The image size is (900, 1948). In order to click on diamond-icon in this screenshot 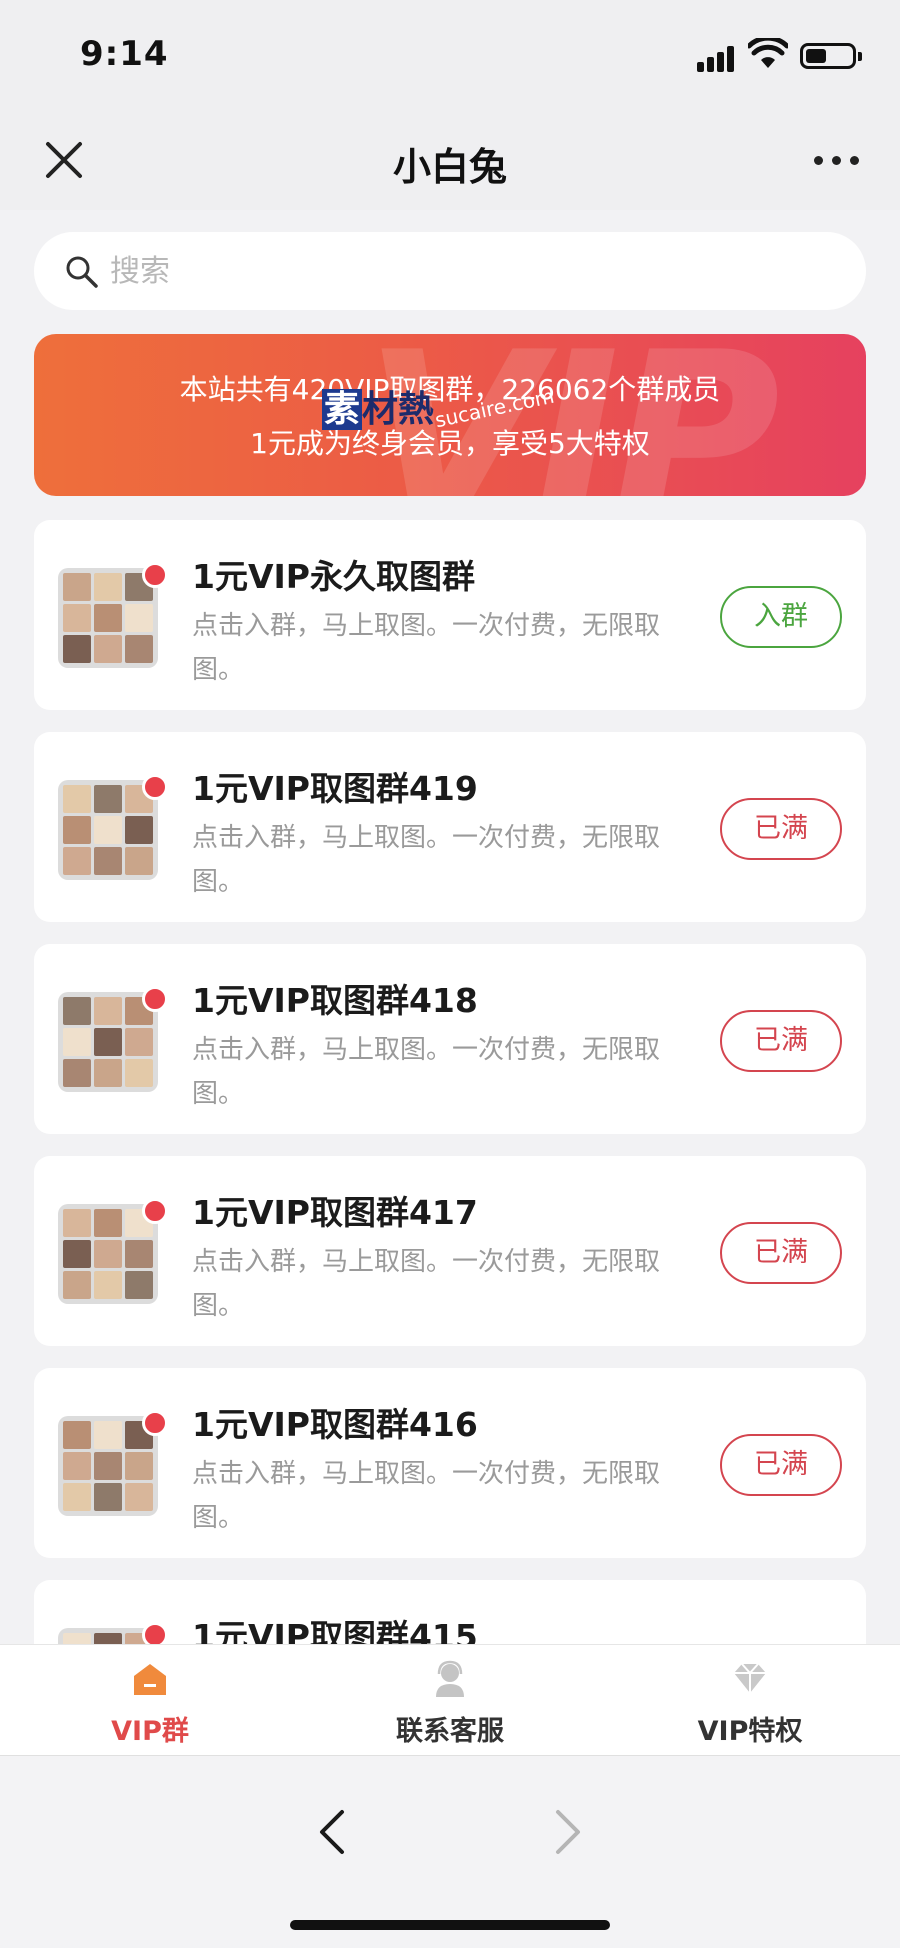, I will do `click(750, 1678)`.